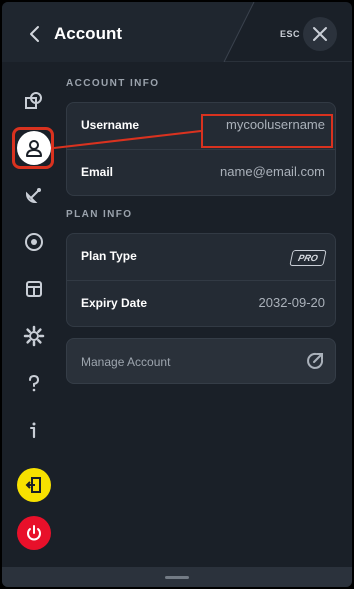  Describe the element at coordinates (33, 148) in the screenshot. I see `annotation-highlight` at that location.